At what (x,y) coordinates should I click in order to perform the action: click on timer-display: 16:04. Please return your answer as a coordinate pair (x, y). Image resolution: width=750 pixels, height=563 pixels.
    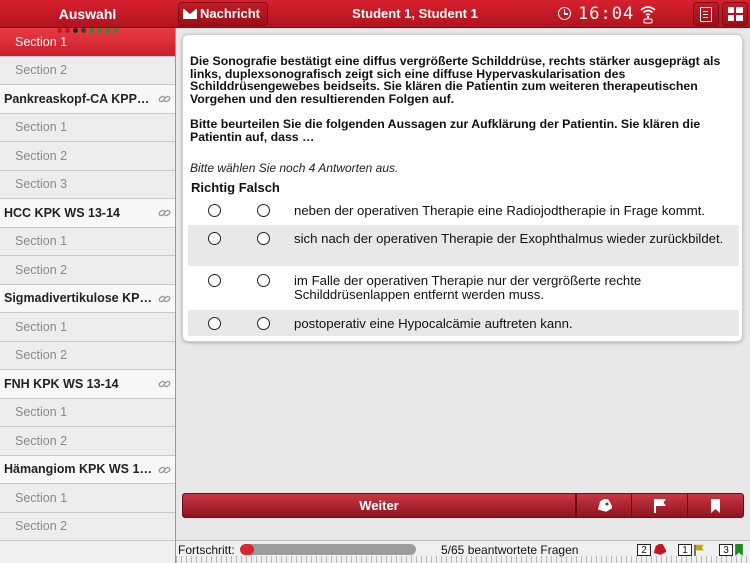
    Looking at the image, I should click on (606, 14).